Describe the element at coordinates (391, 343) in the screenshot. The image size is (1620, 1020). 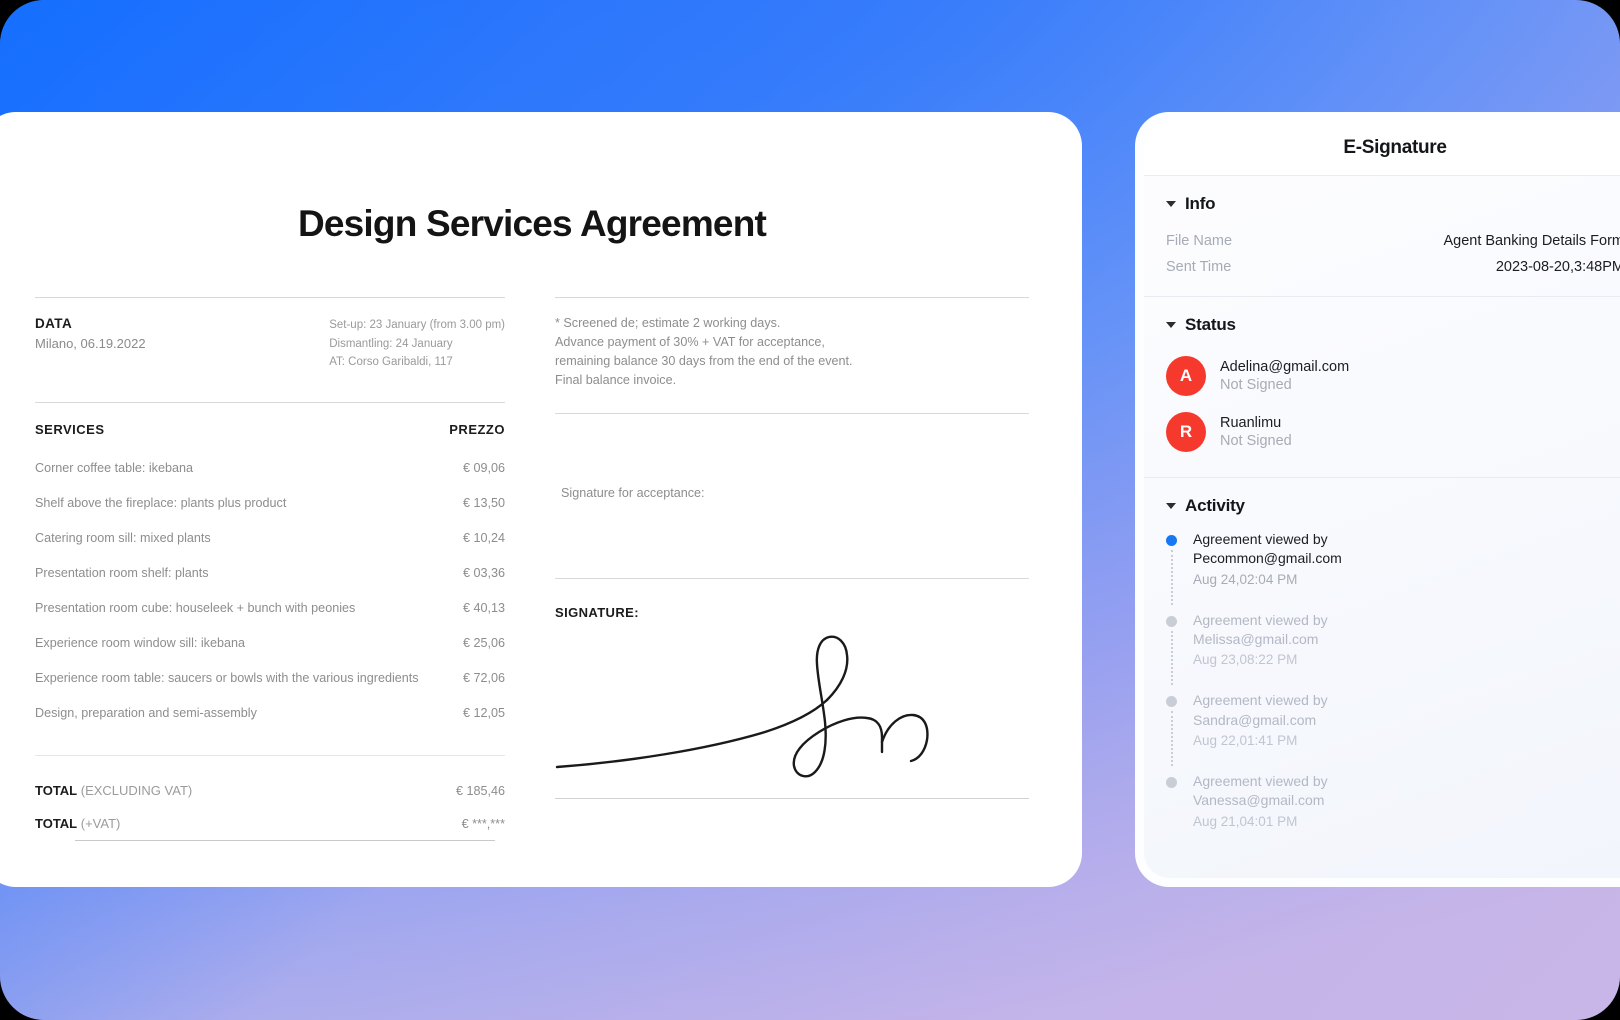
I see `meta-dismantling: Dismantling: 24 January` at that location.